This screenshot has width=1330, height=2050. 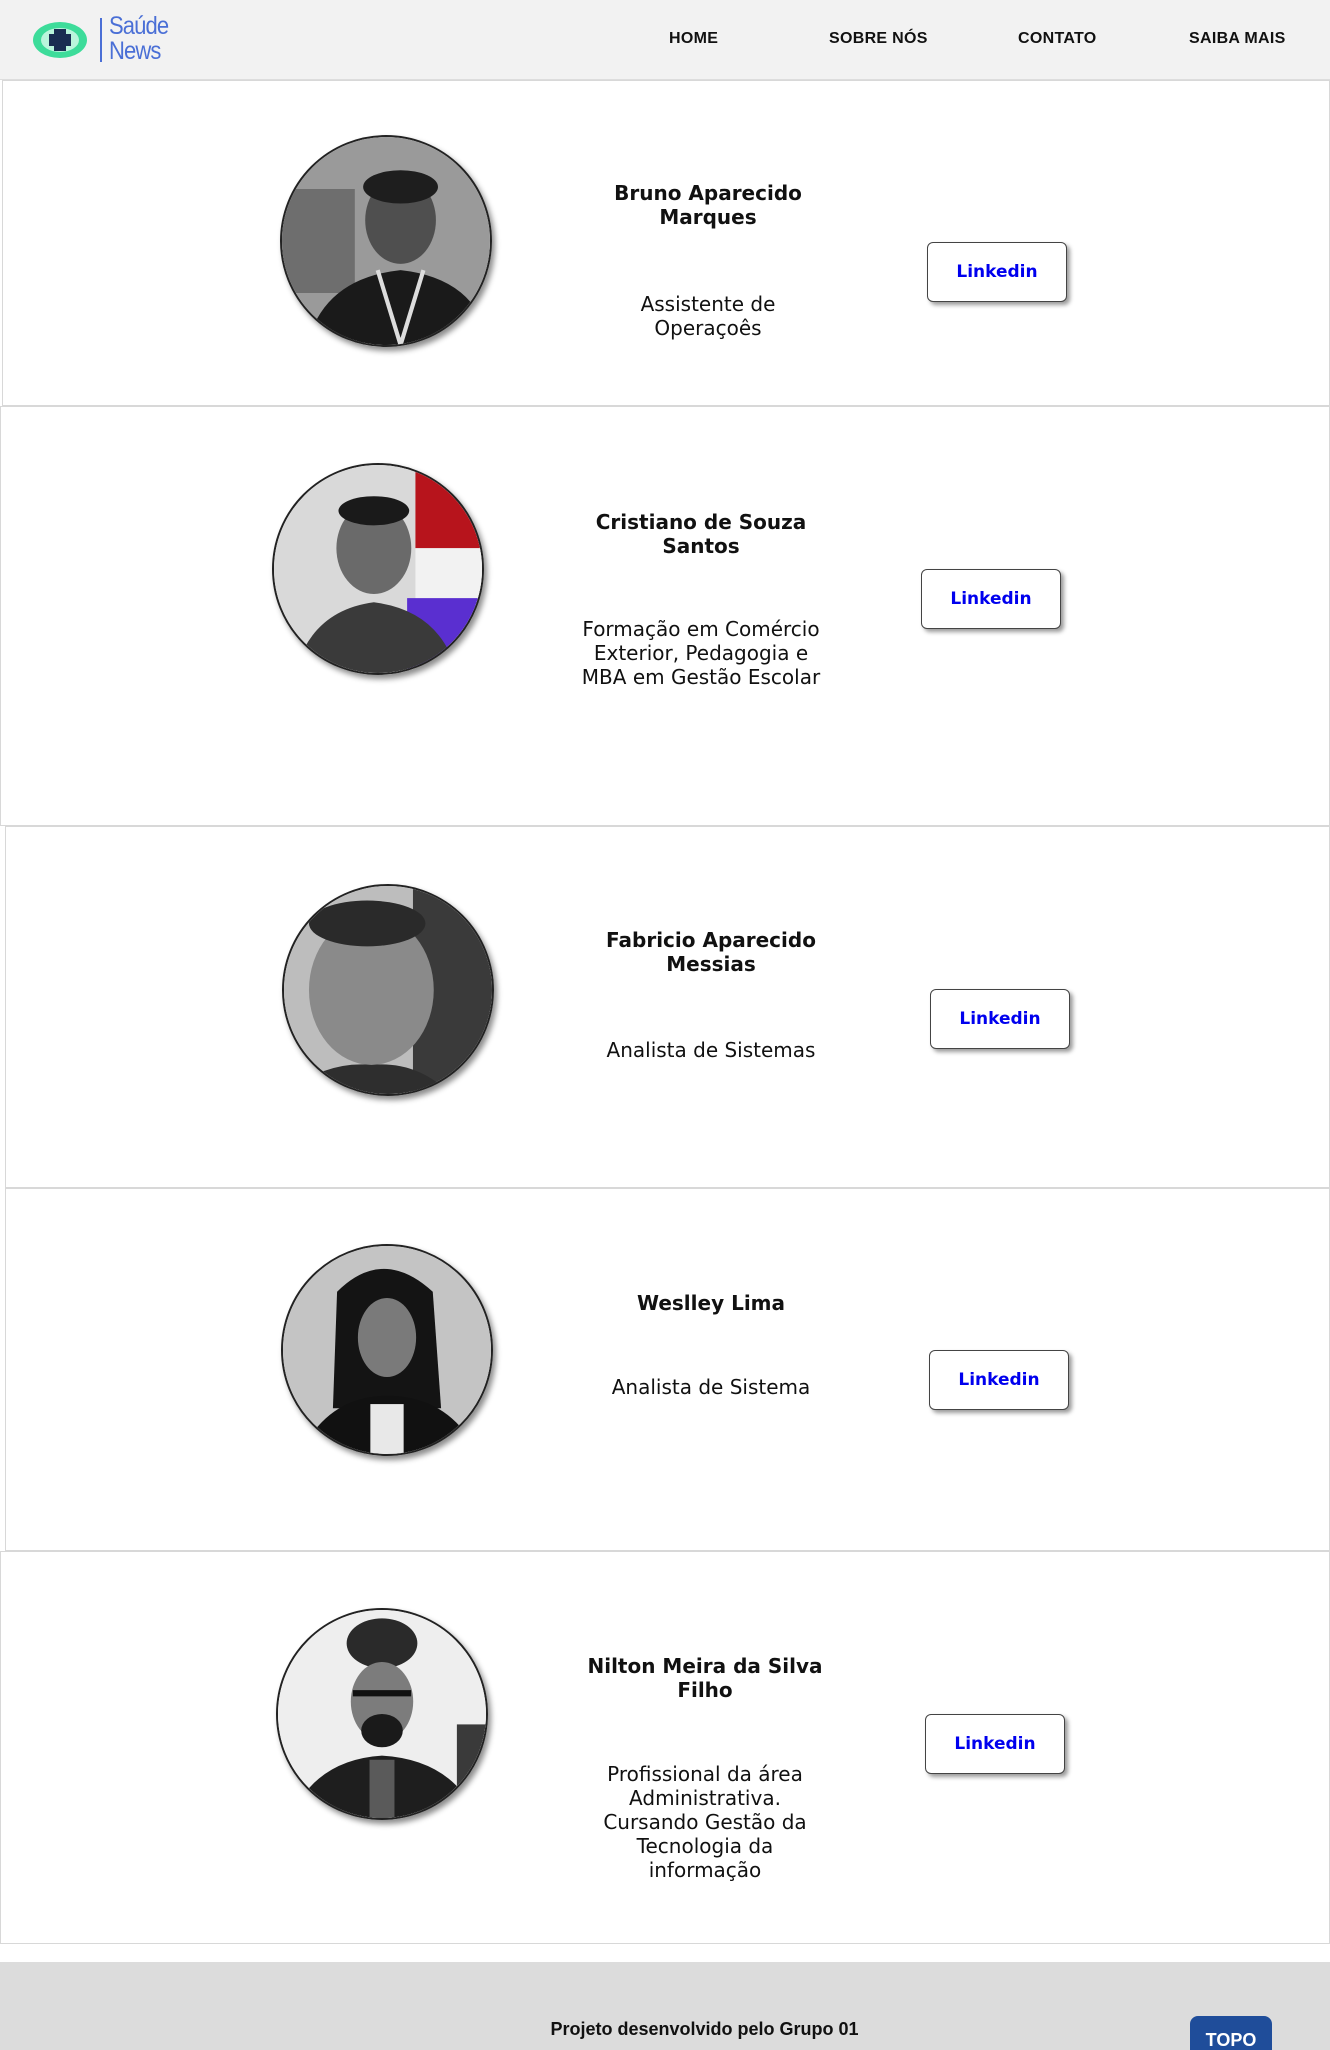 What do you see at coordinates (135, 51) in the screenshot?
I see `logo-line2: News` at bounding box center [135, 51].